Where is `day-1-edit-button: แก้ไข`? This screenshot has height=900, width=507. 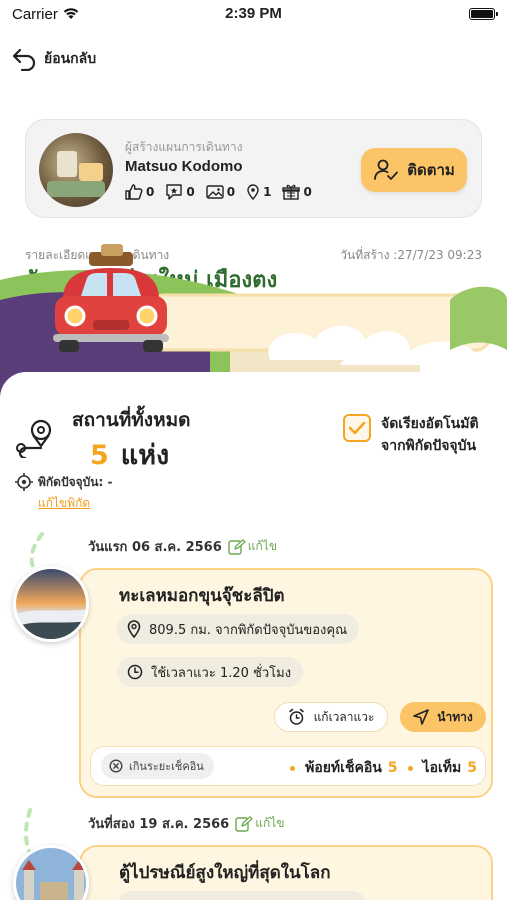 day-1-edit-button: แก้ไข is located at coordinates (252, 546).